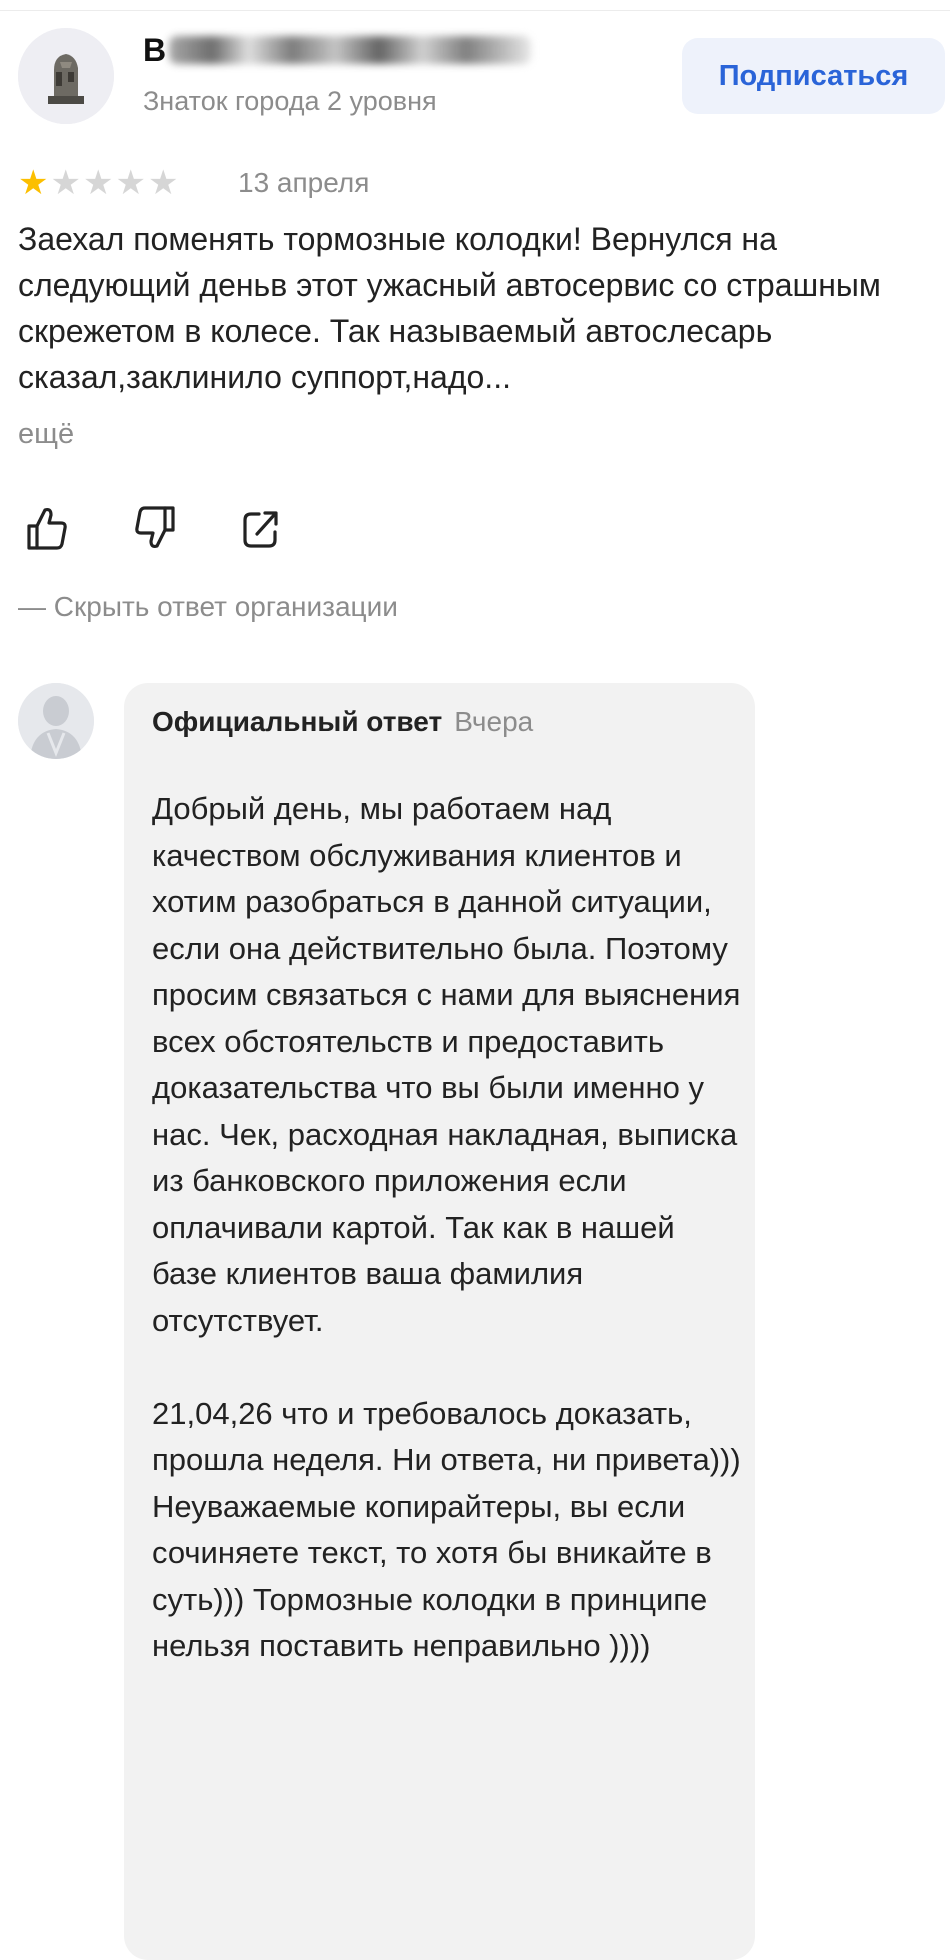 This screenshot has height=1960, width=950. What do you see at coordinates (297, 721) in the screenshot?
I see `answer-title: Официальный ответ` at bounding box center [297, 721].